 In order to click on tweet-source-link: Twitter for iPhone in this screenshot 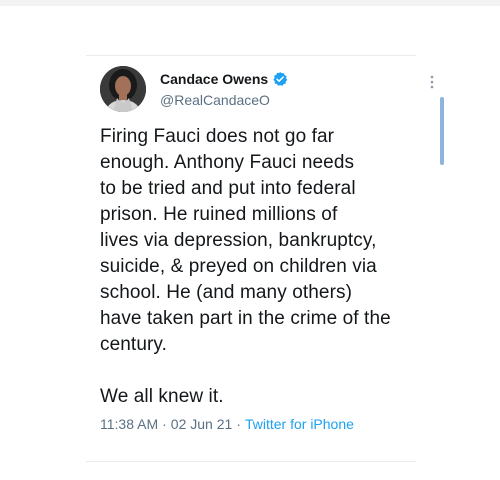, I will do `click(299, 424)`.